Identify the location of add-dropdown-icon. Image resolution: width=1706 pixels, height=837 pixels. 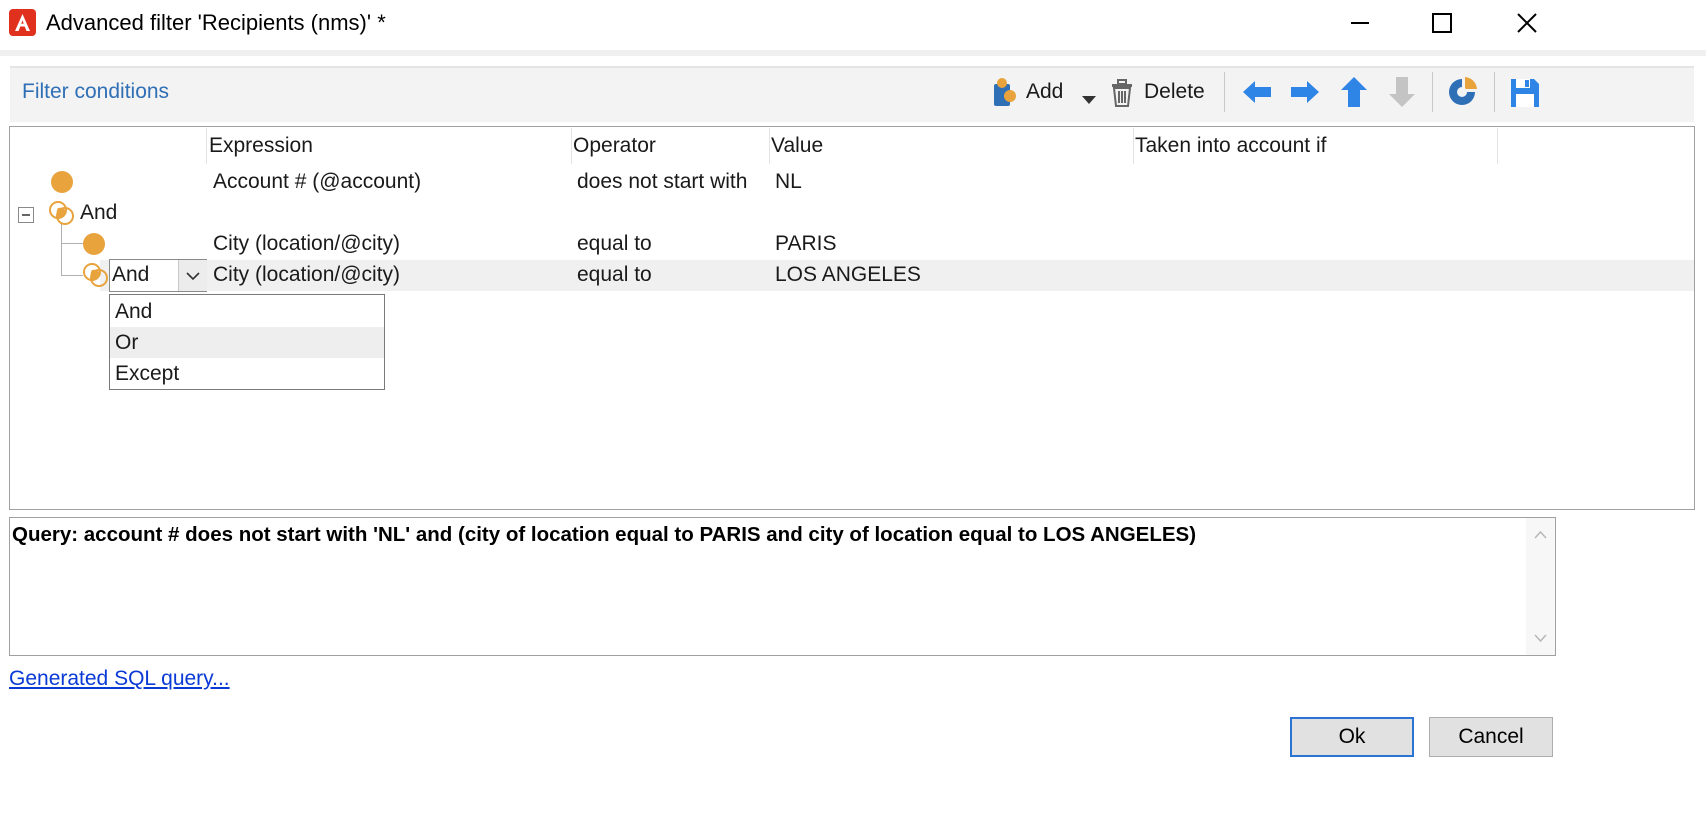
(1089, 100).